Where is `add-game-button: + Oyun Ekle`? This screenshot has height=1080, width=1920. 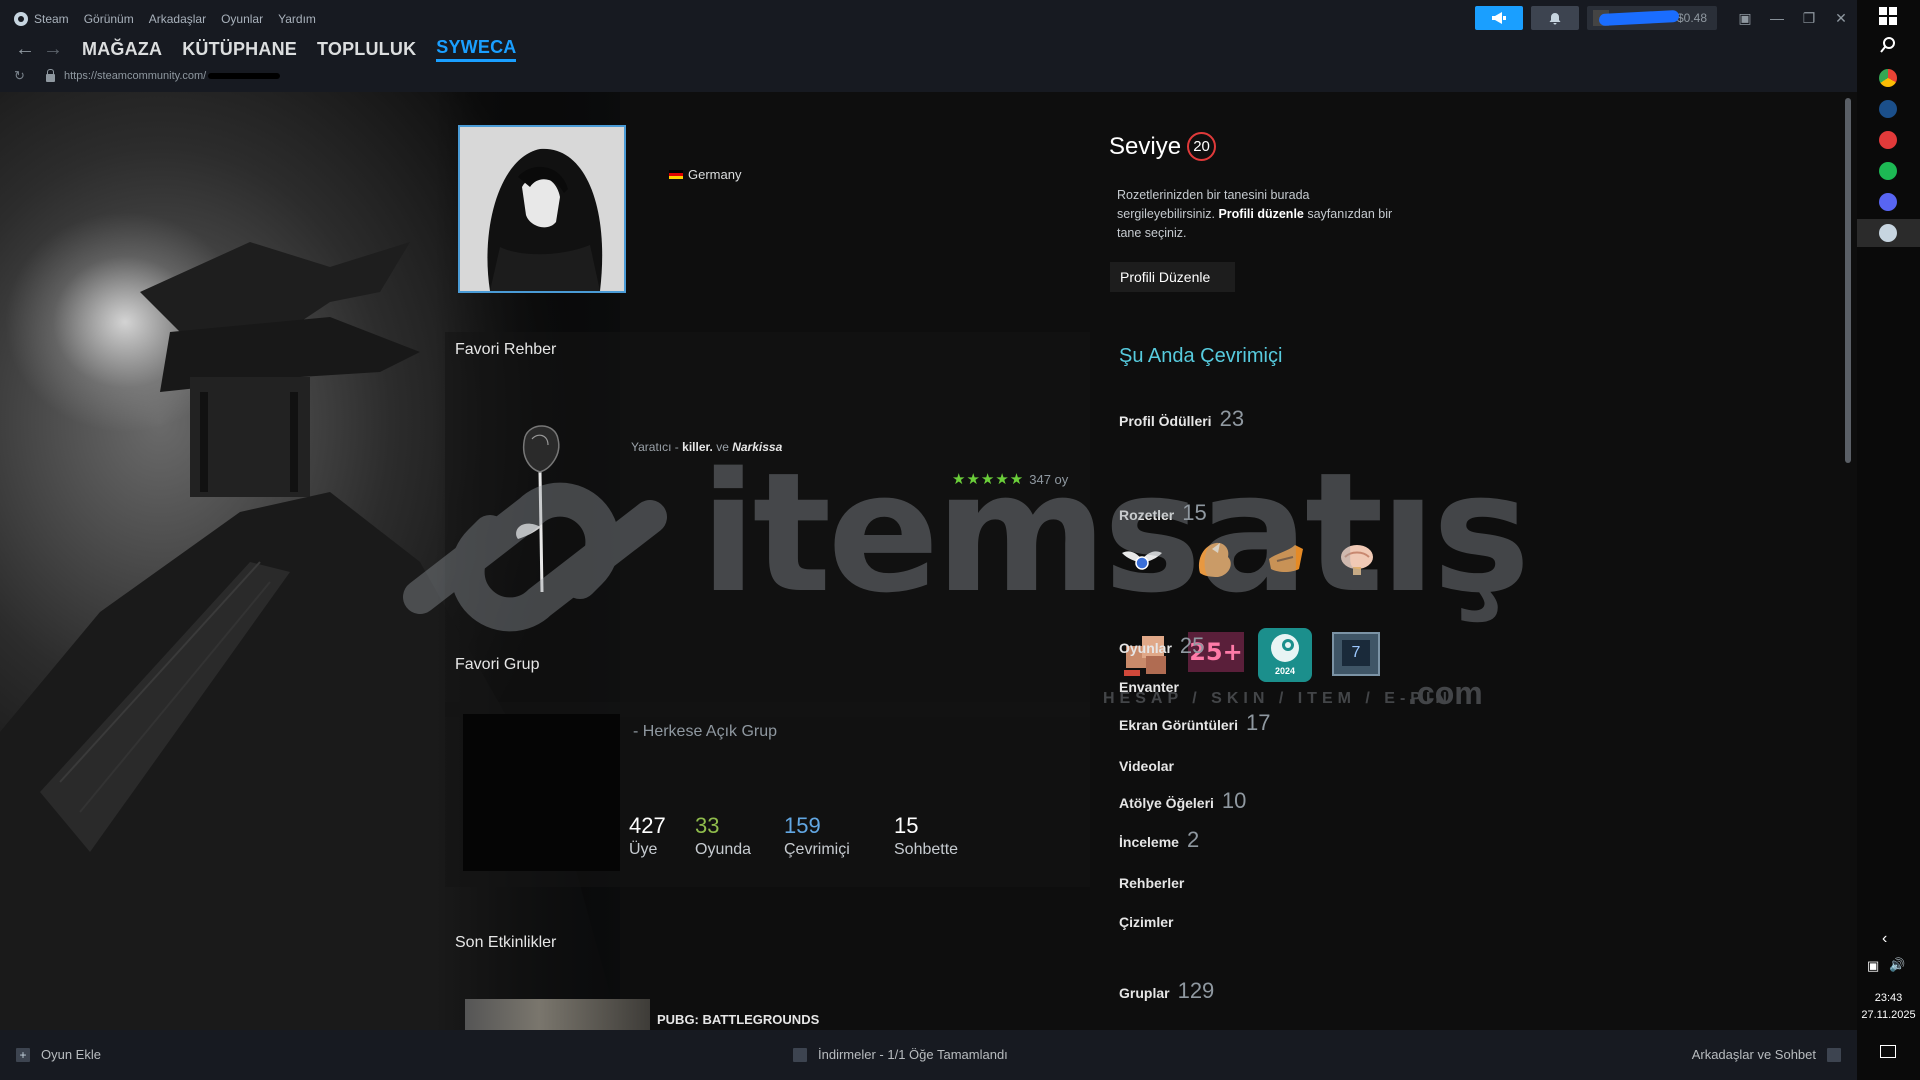 add-game-button: + Oyun Ekle is located at coordinates (58, 1054).